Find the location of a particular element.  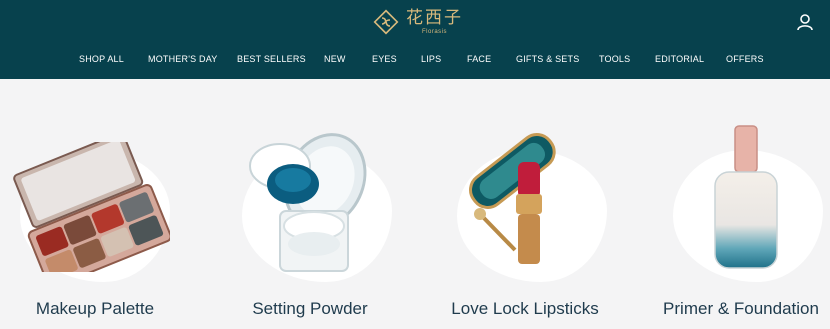

brand-logo: 花西子 Florasis is located at coordinates (420, 22).